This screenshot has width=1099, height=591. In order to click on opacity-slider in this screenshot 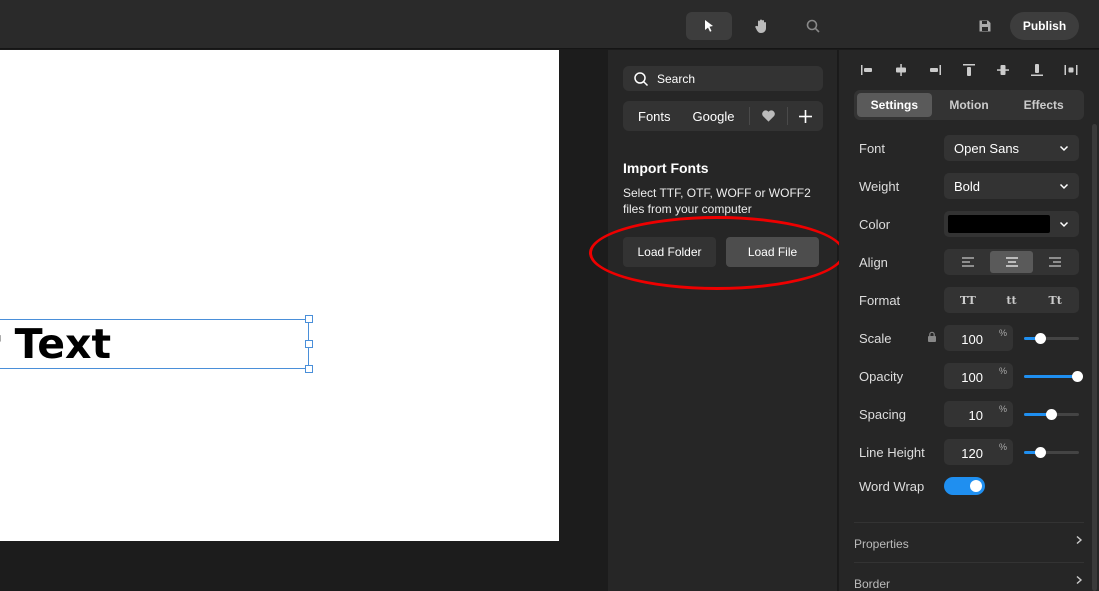, I will do `click(1053, 376)`.